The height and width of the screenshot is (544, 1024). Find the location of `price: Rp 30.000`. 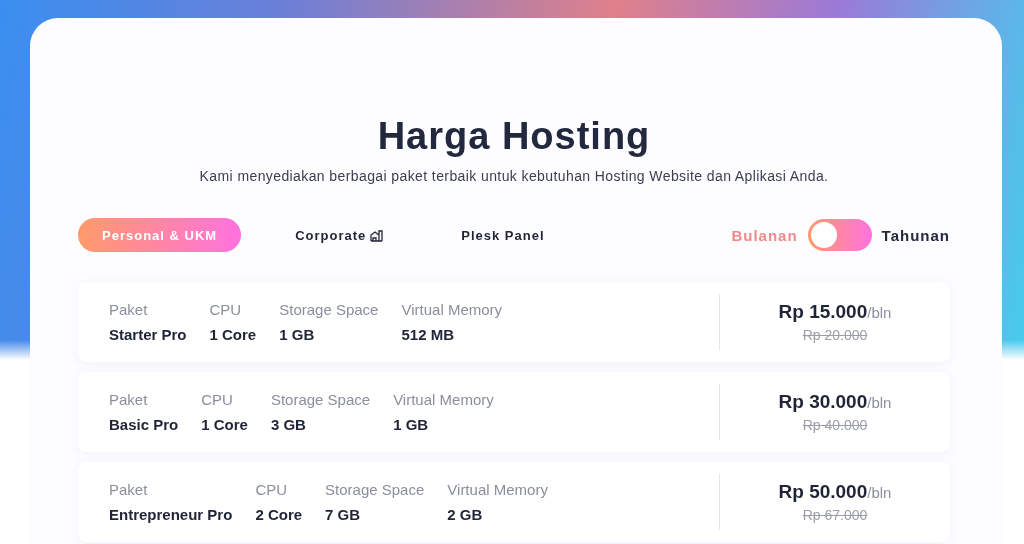

price: Rp 30.000 is located at coordinates (823, 402).